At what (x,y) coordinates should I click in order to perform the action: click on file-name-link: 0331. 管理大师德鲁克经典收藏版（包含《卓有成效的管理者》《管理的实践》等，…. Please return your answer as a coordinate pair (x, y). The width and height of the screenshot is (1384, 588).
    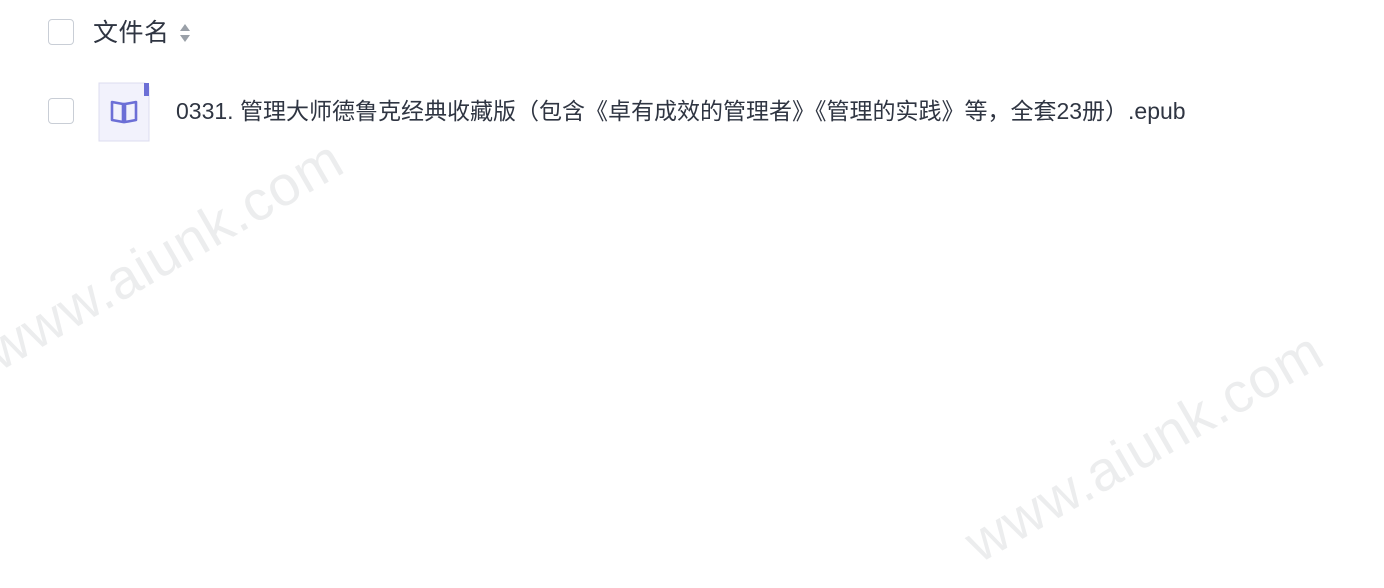
    Looking at the image, I should click on (681, 111).